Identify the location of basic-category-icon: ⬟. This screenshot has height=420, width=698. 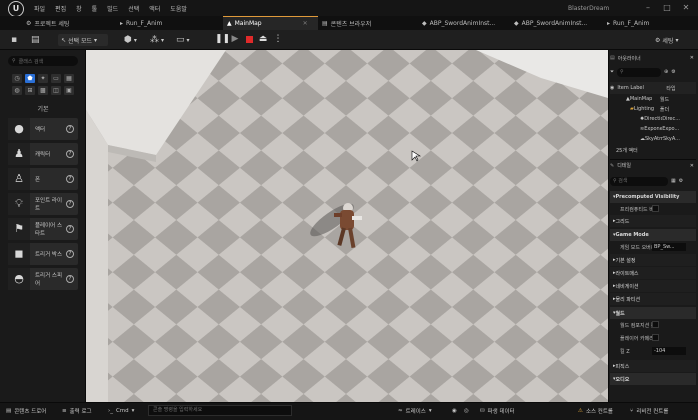
(30, 78).